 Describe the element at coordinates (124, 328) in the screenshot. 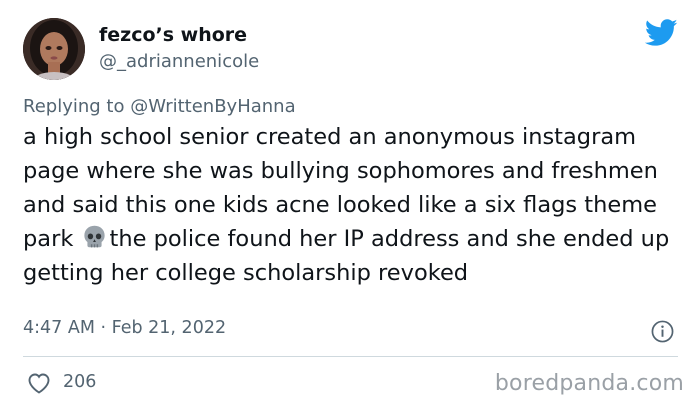

I see `tweet-timestamp: 4:47 AM · Feb 21, 2022` at that location.